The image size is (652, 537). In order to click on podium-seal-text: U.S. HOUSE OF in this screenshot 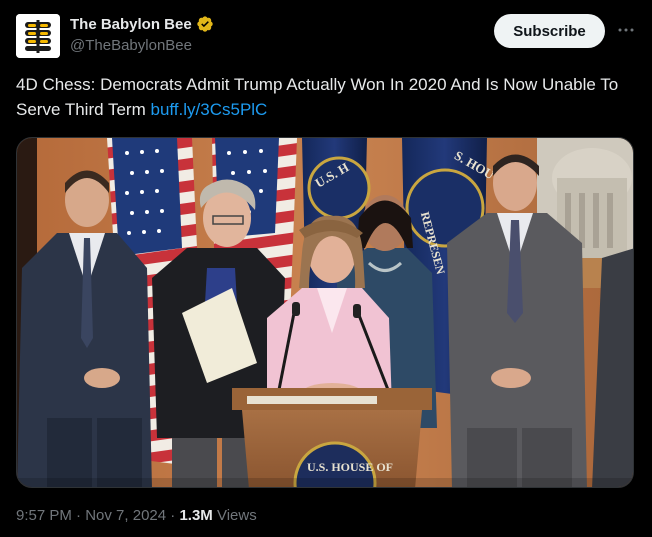, I will do `click(350, 467)`.